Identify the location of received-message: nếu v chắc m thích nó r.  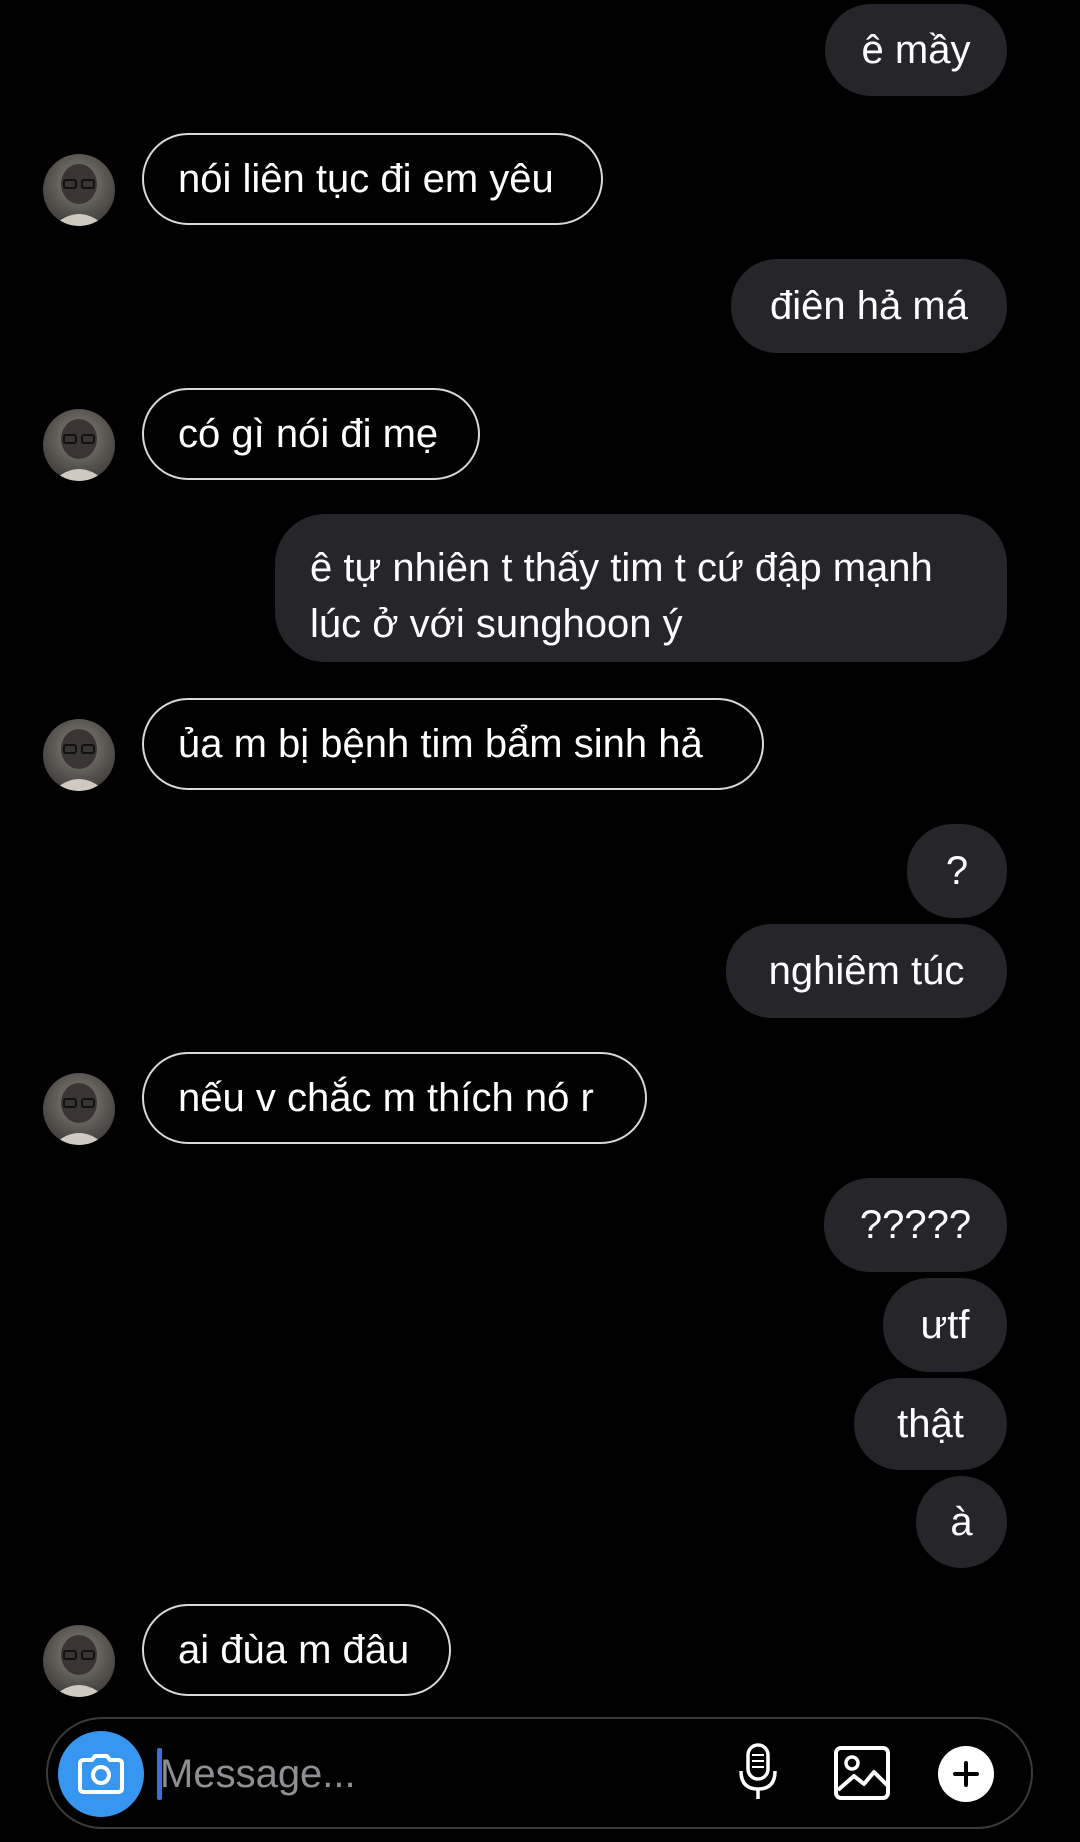
(394, 1098).